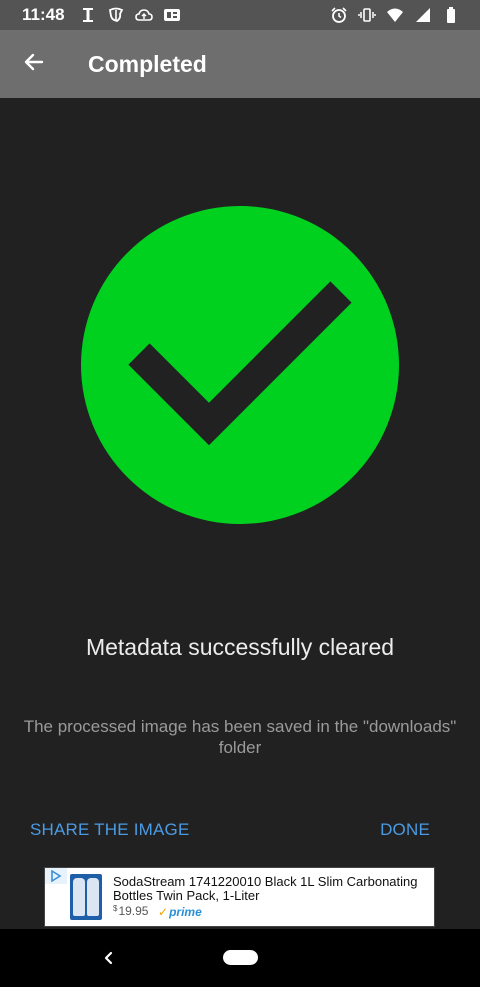 This screenshot has height=987, width=480. What do you see at coordinates (116, 15) in the screenshot?
I see `news-icon` at bounding box center [116, 15].